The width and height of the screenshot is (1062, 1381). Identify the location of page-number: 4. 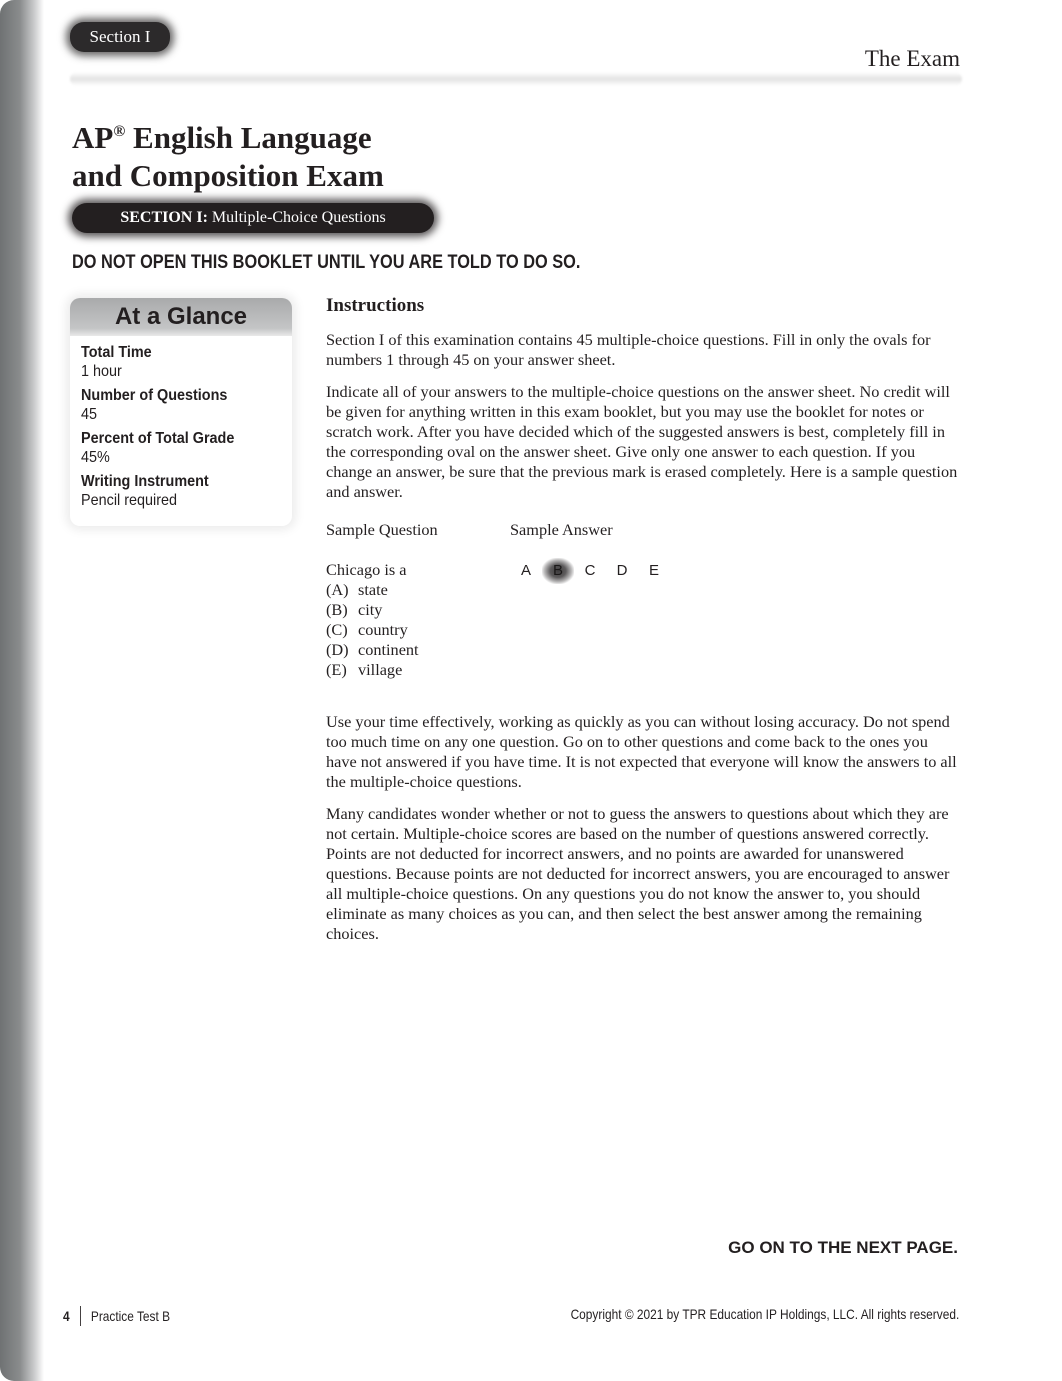
(66, 1316).